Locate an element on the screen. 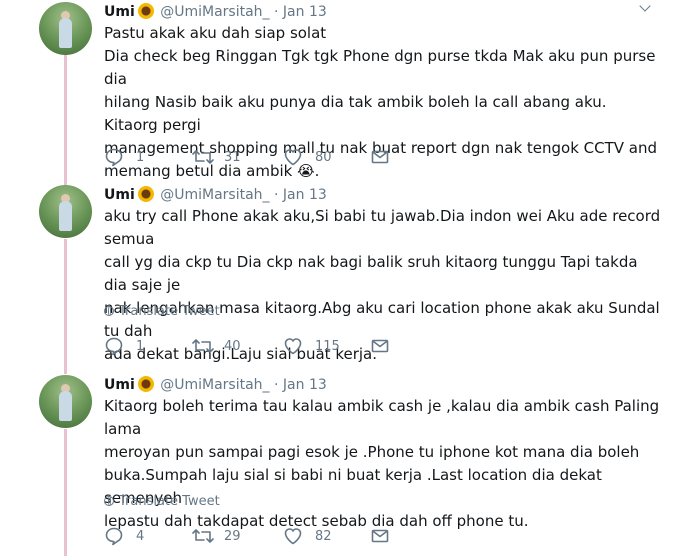  like-count: 82 is located at coordinates (323, 536).